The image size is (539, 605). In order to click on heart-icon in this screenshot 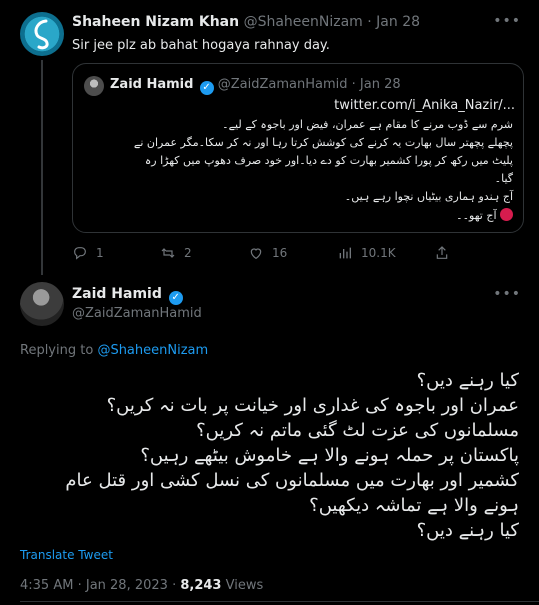, I will do `click(256, 254)`.